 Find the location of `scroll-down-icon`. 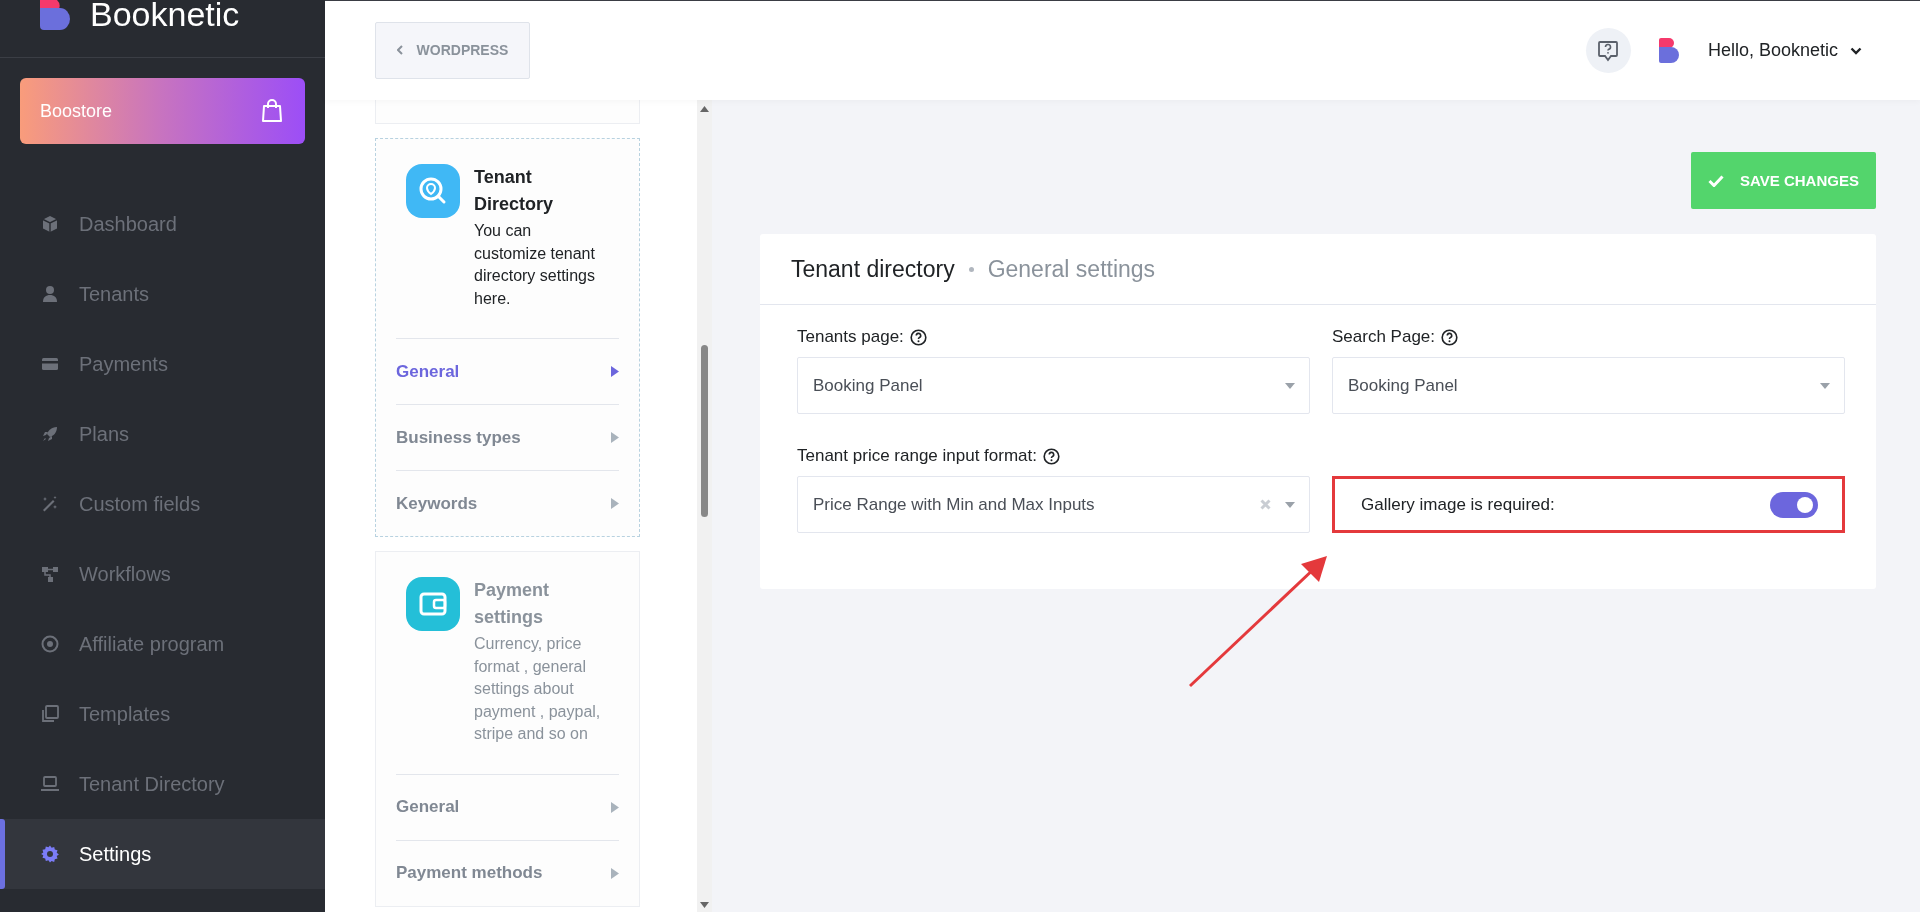

scroll-down-icon is located at coordinates (704, 905).